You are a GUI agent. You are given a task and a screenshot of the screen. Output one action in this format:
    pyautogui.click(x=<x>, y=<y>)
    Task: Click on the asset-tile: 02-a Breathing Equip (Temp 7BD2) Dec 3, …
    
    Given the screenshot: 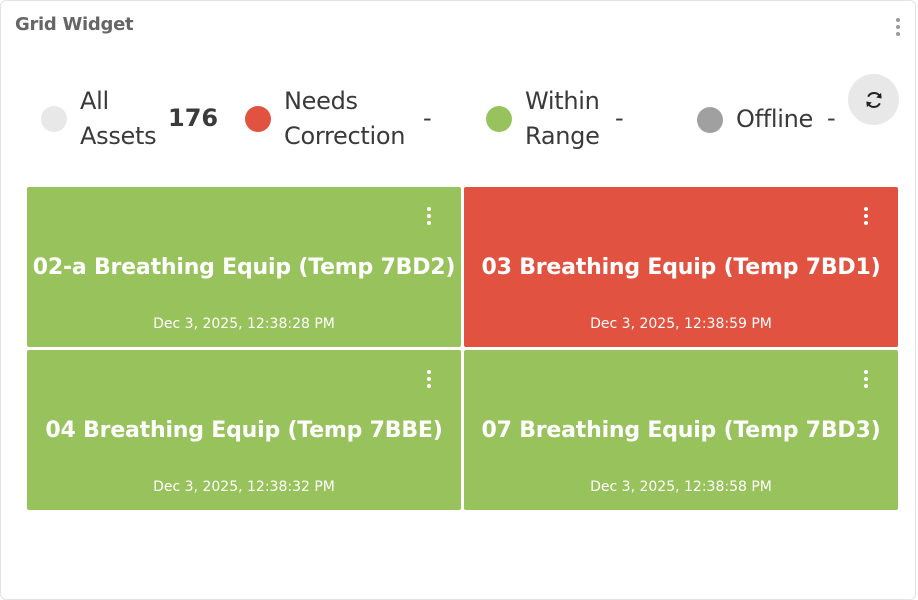 What is the action you would take?
    pyautogui.click(x=244, y=267)
    